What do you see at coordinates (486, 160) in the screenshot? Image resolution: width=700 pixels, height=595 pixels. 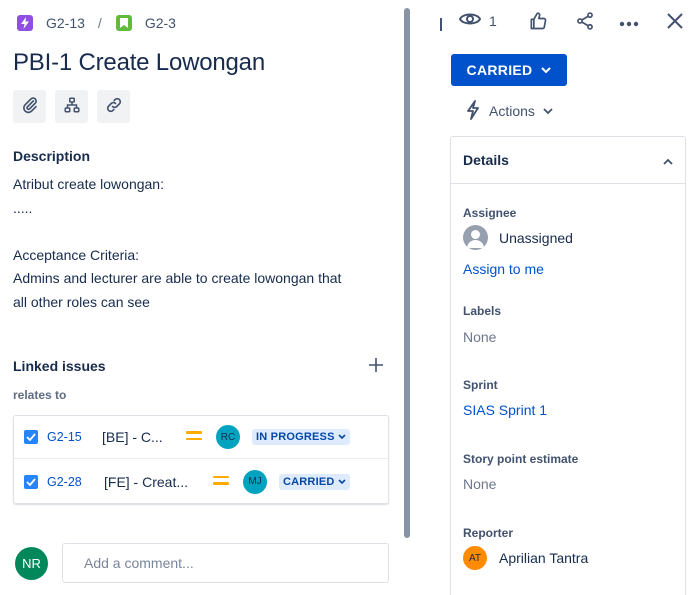 I see `details-title: Details` at bounding box center [486, 160].